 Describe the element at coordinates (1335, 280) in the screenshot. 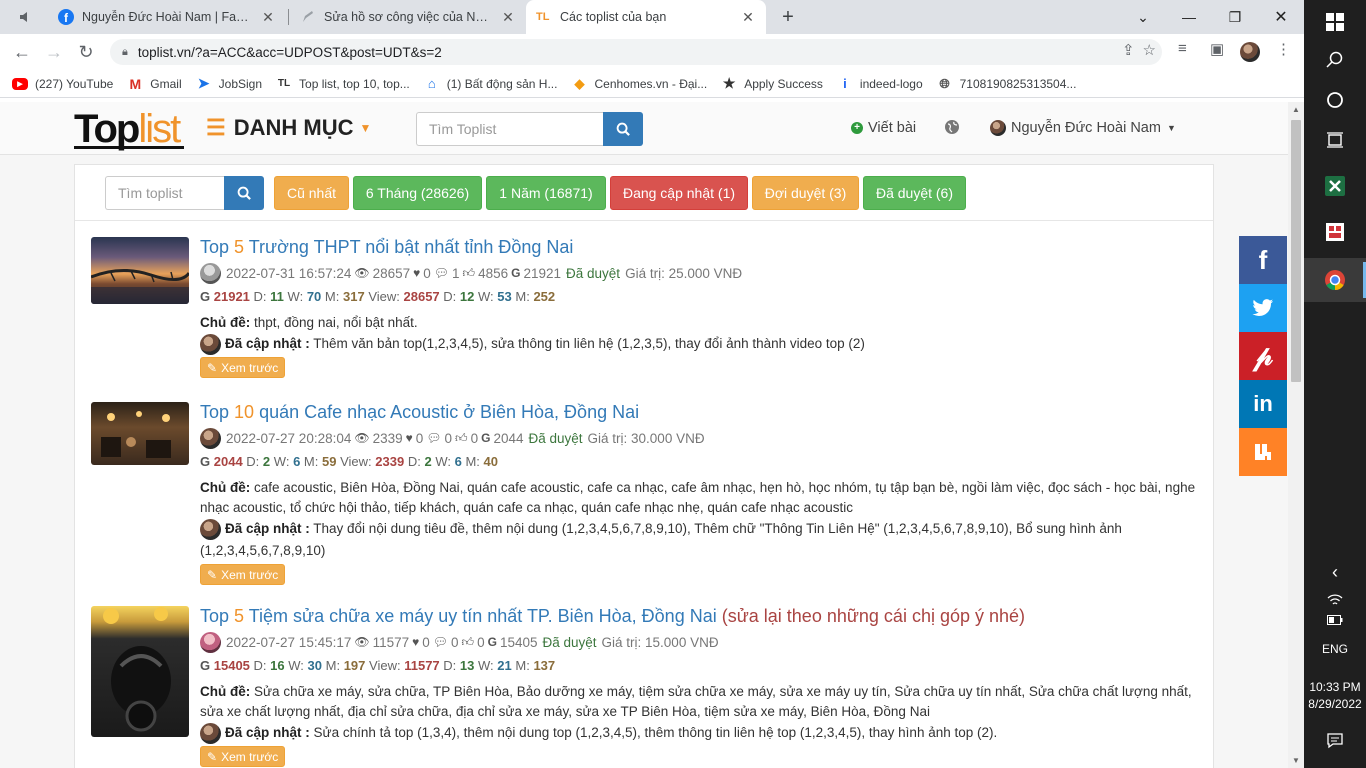

I see `chrome-taskbar-icon` at that location.